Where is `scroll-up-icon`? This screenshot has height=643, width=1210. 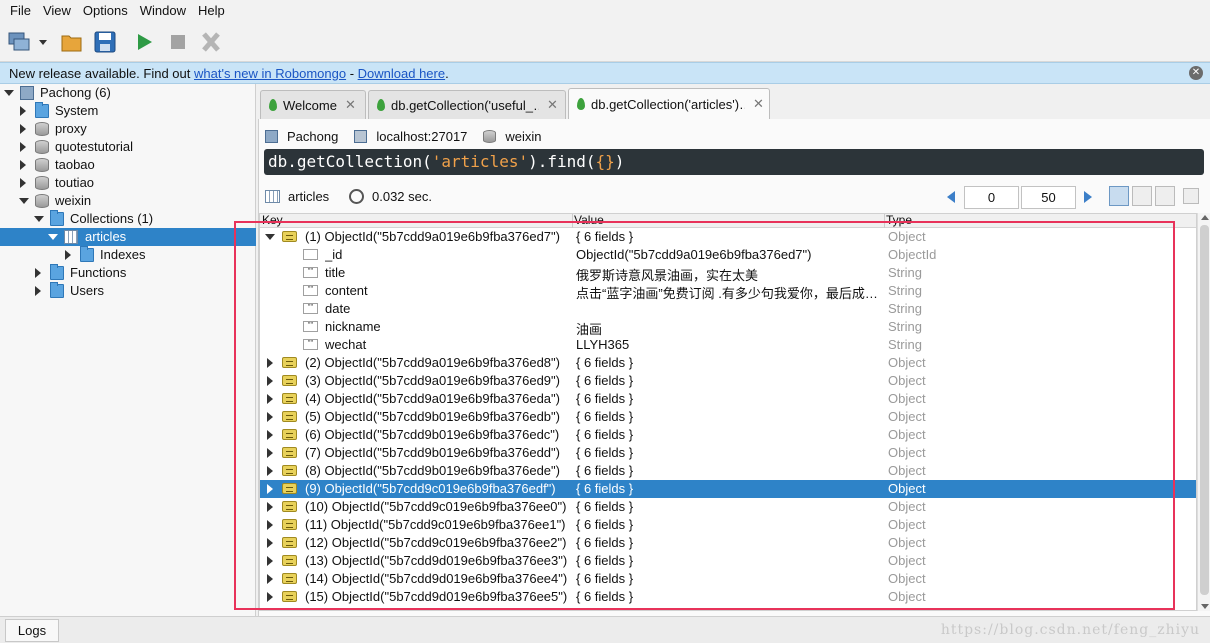 scroll-up-icon is located at coordinates (1205, 217).